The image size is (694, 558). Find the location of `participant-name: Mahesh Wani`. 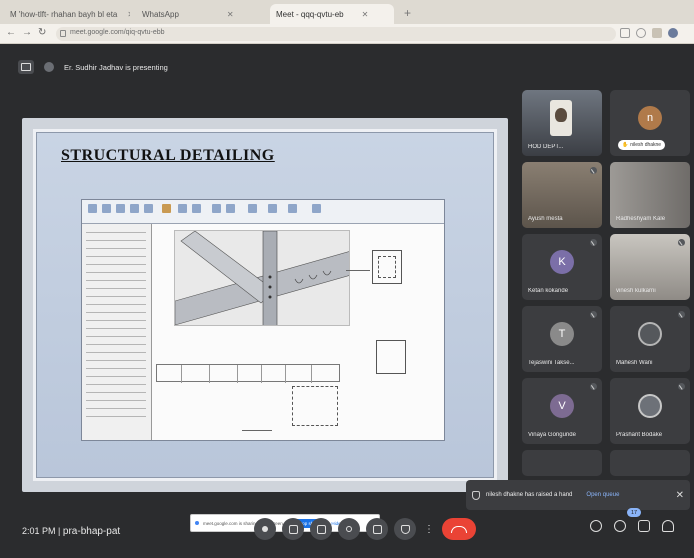

participant-name: Mahesh Wani is located at coordinates (634, 363).